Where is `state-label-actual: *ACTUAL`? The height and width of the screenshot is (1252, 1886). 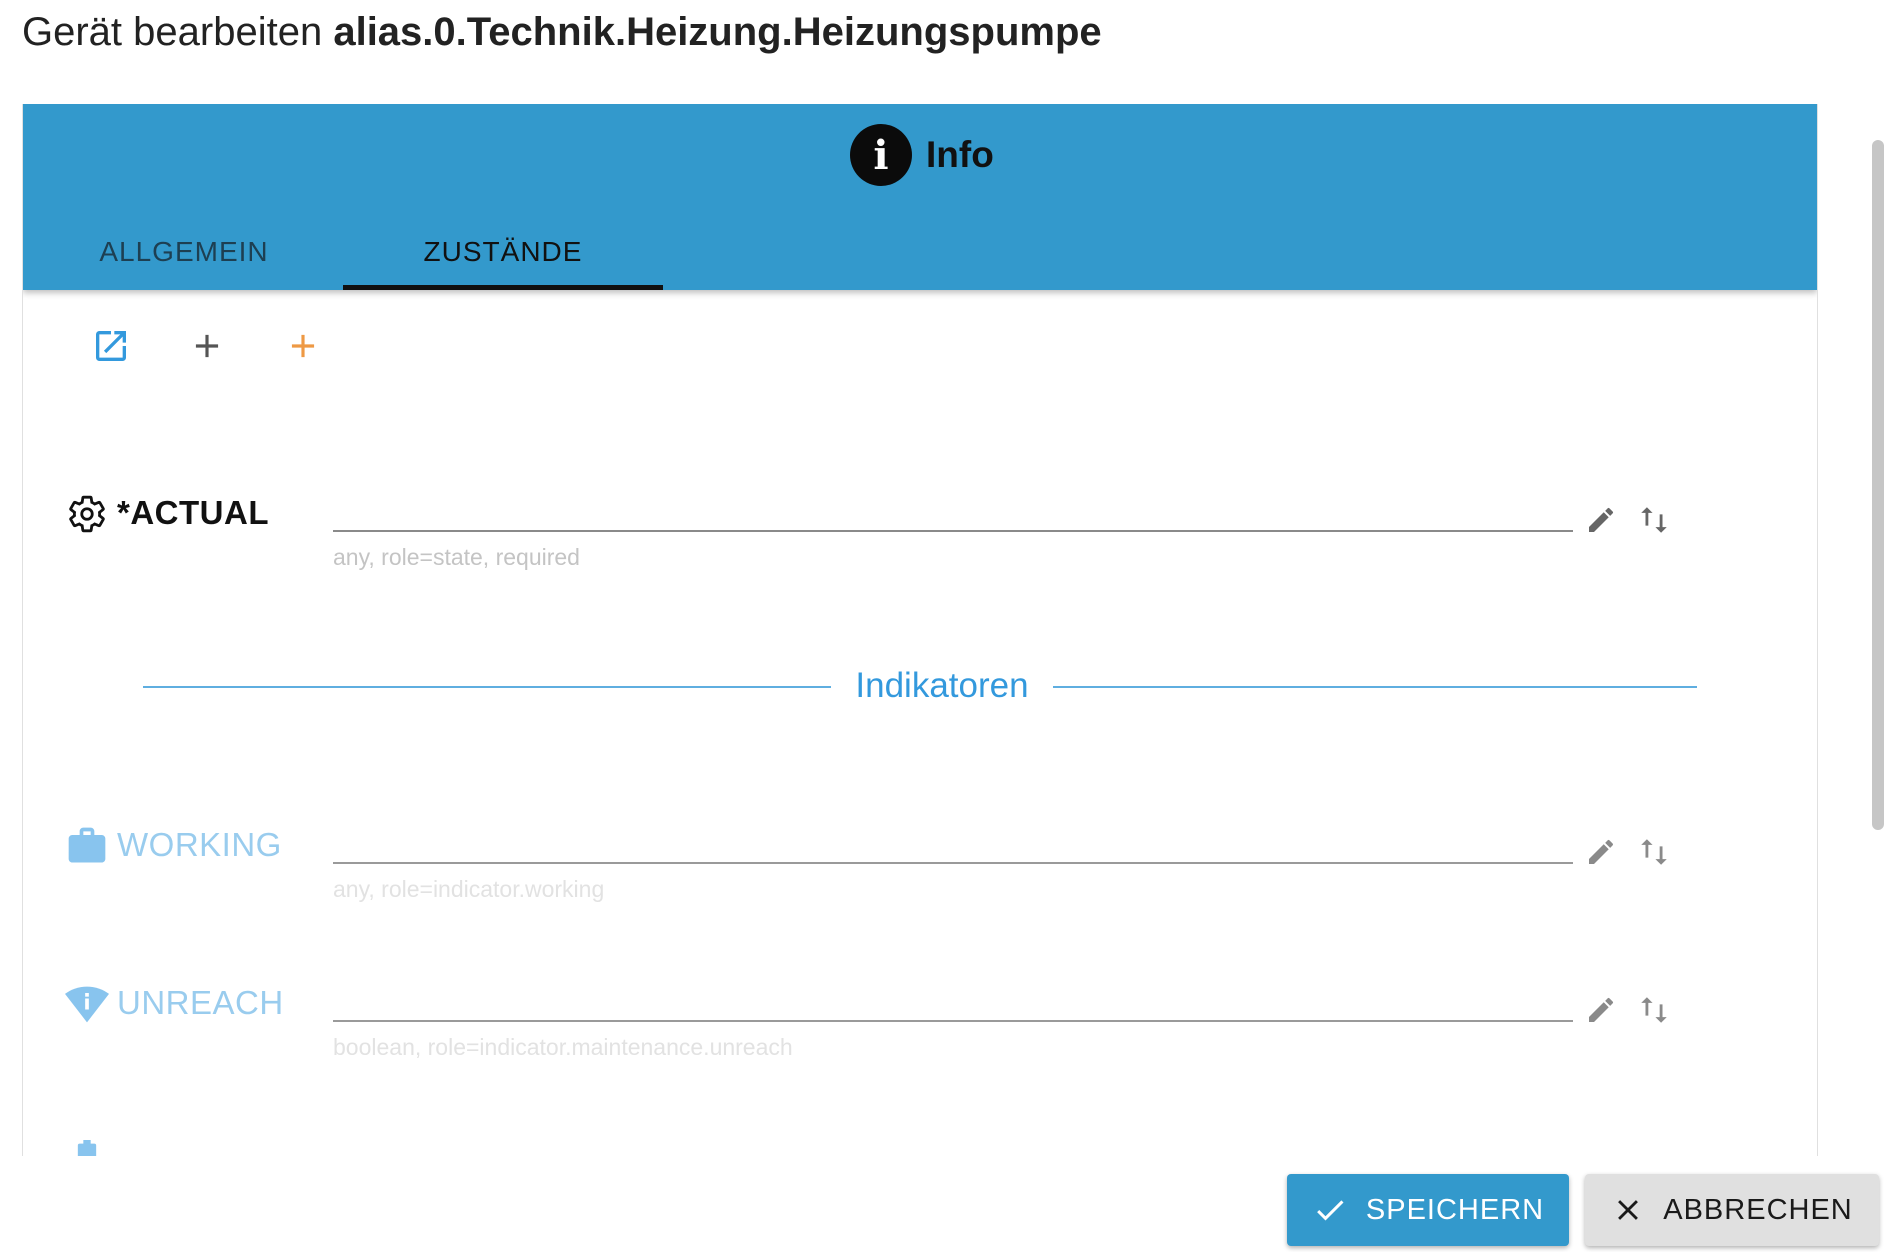 state-label-actual: *ACTUAL is located at coordinates (193, 512).